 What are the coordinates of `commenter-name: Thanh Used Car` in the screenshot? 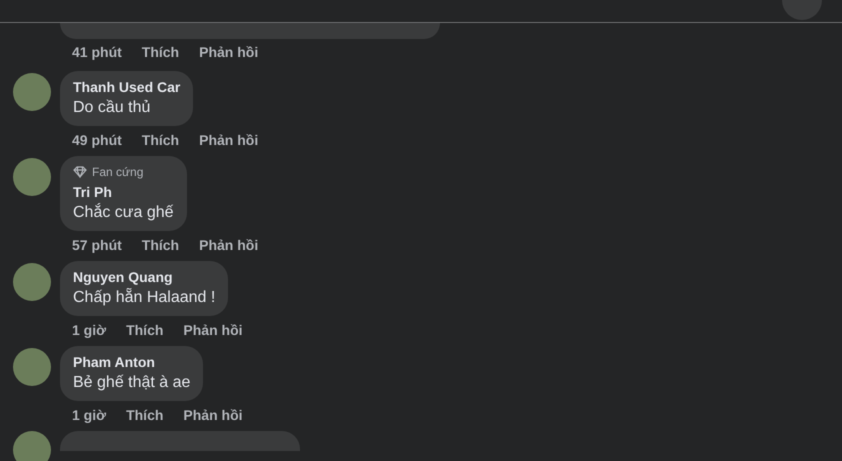 It's located at (126, 87).